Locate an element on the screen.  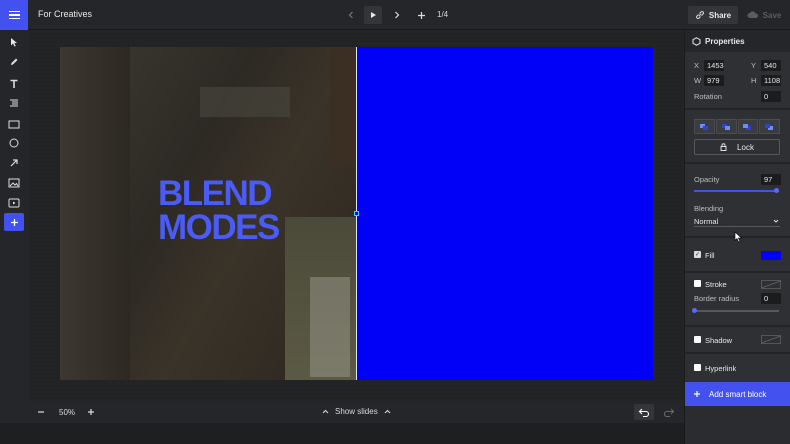
hyperlink-checkbox is located at coordinates (697, 367).